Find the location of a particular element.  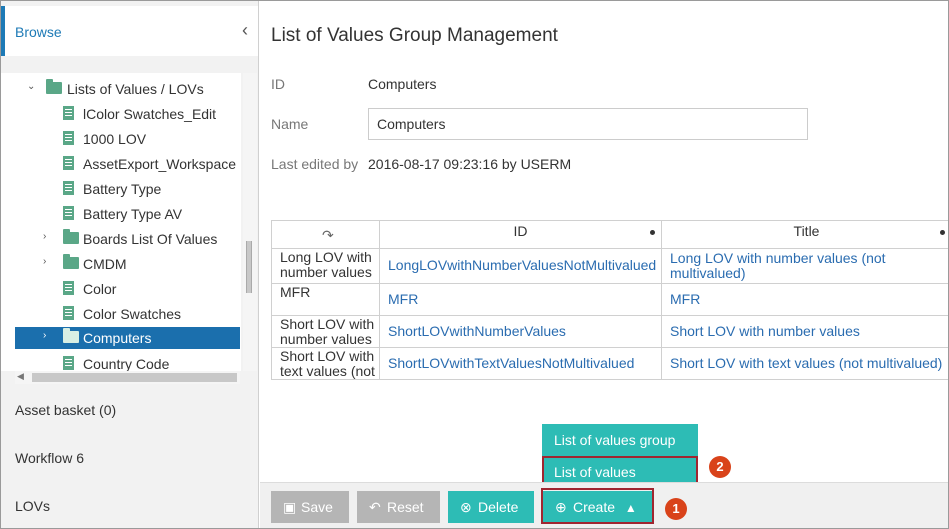

column-header-title: Title is located at coordinates (805, 235).